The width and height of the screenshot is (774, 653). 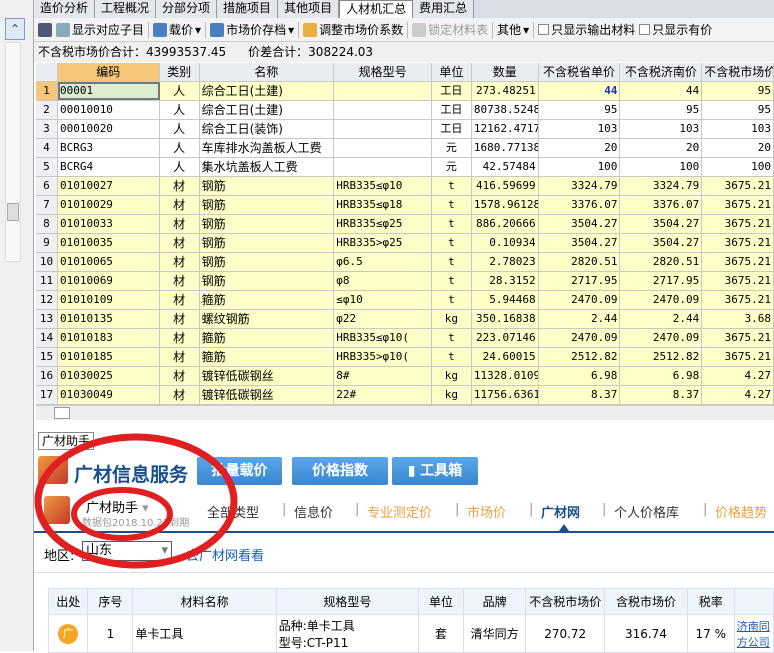 I want to click on annotation-overlay, so click(x=136, y=501).